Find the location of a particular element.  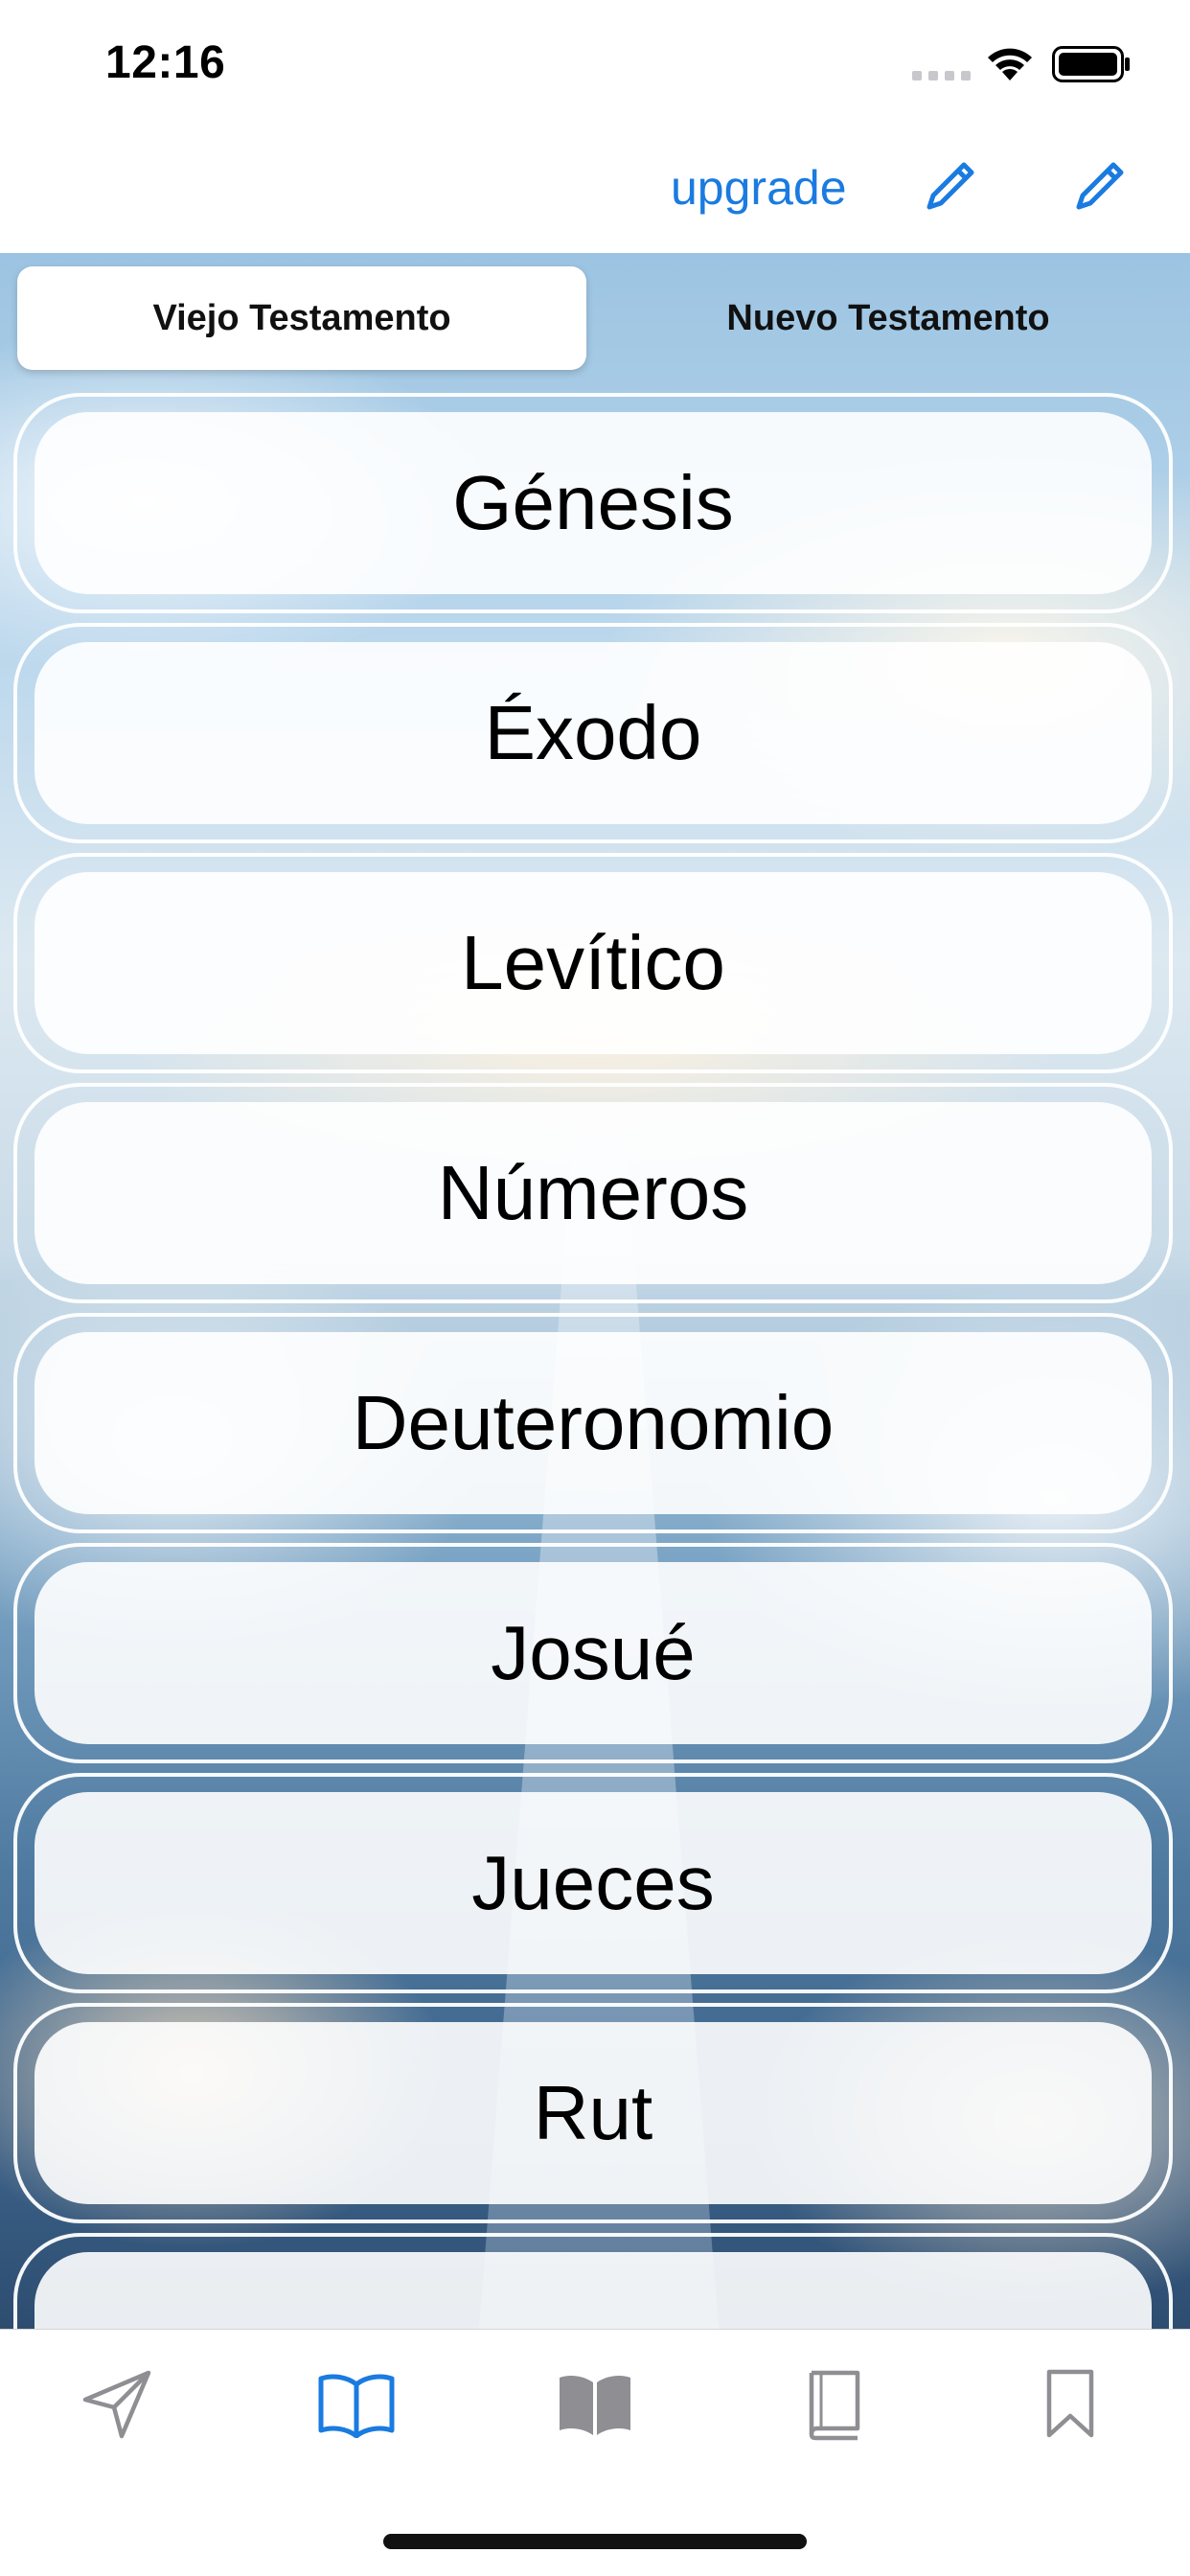

book-item: Jueces is located at coordinates (593, 1883).